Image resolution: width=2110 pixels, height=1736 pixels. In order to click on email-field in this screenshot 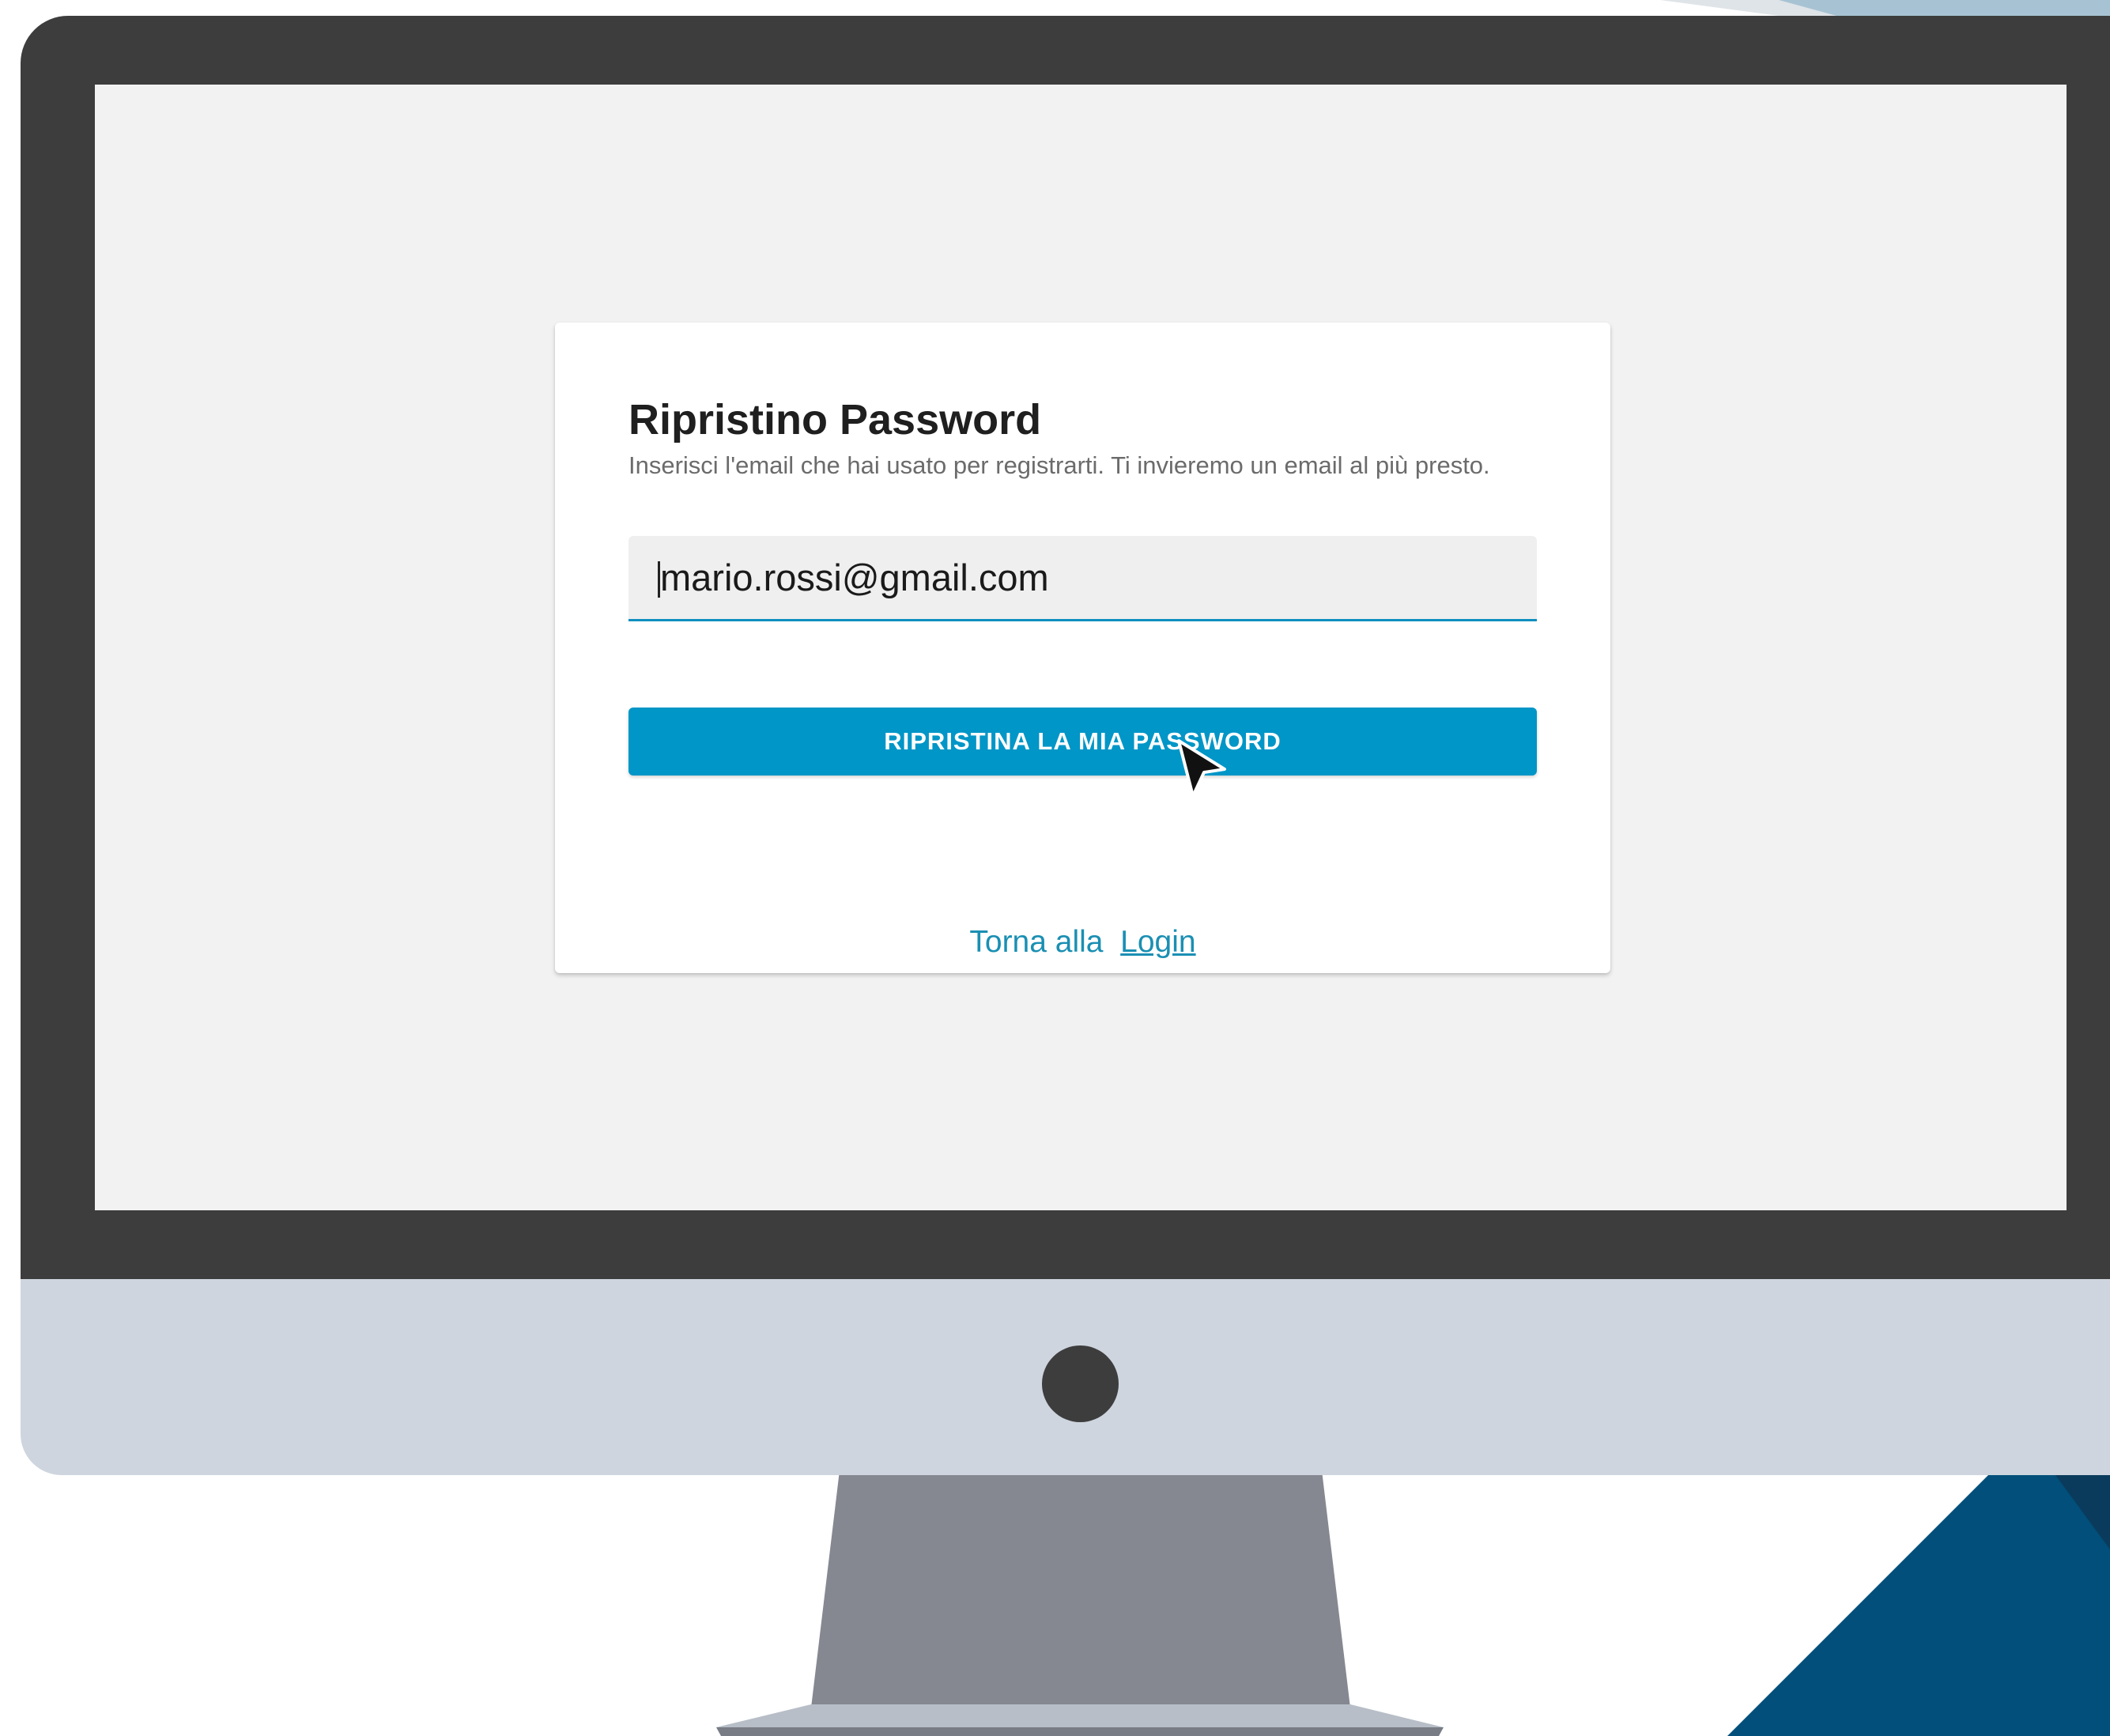, I will do `click(1082, 578)`.